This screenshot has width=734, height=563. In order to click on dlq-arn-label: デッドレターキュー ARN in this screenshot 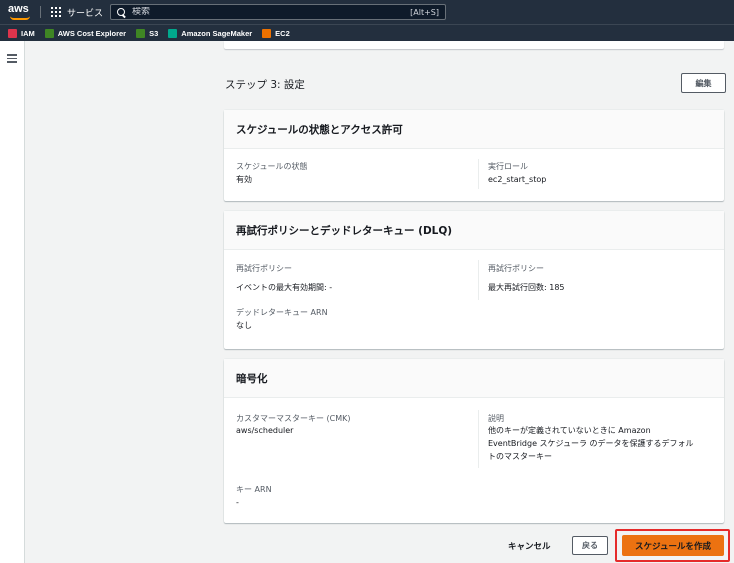, I will do `click(282, 312)`.